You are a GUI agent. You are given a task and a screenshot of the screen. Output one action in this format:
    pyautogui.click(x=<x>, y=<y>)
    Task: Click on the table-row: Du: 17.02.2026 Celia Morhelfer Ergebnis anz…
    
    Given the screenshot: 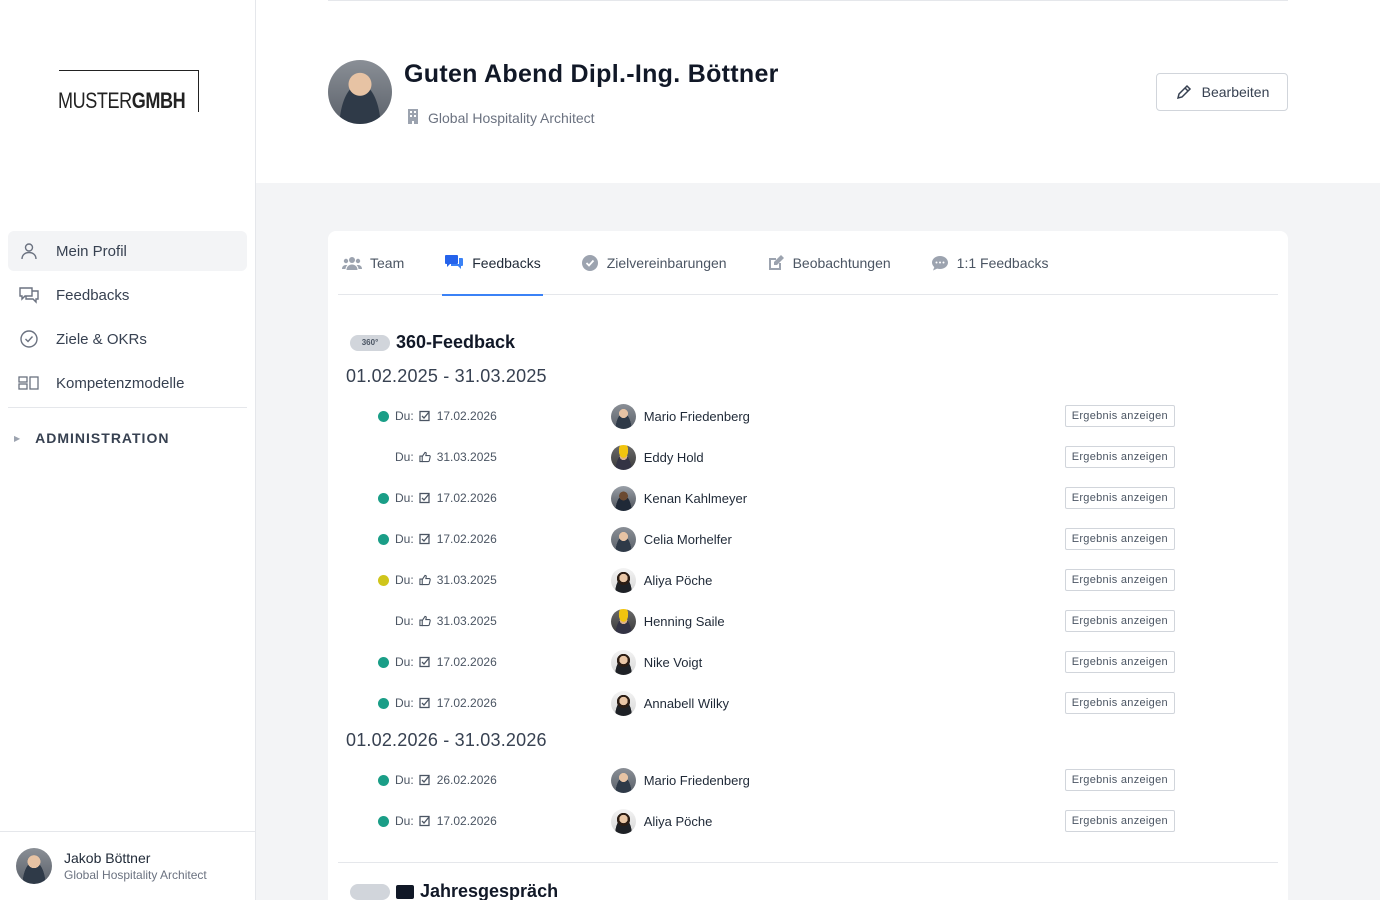 What is the action you would take?
    pyautogui.click(x=781, y=539)
    